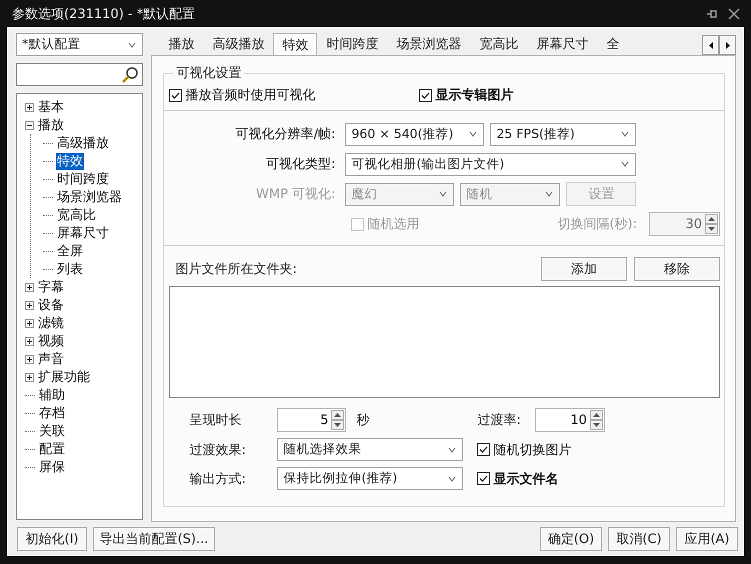 The height and width of the screenshot is (564, 751). What do you see at coordinates (352, 43) in the screenshot?
I see `tab: 时间跨度` at bounding box center [352, 43].